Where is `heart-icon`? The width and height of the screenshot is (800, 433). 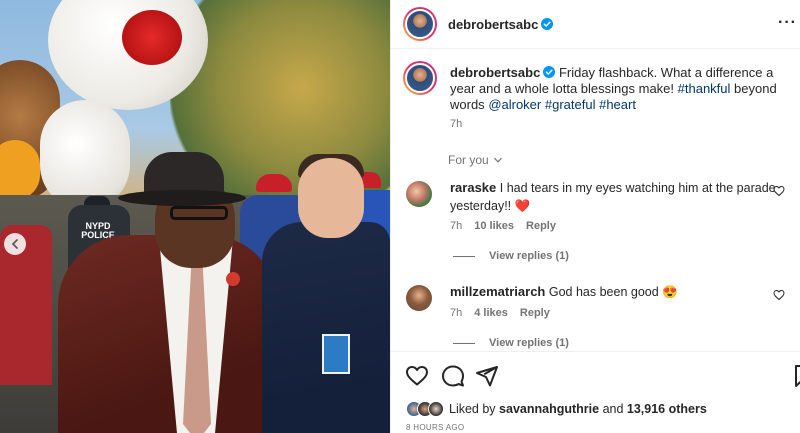 heart-icon is located at coordinates (417, 376).